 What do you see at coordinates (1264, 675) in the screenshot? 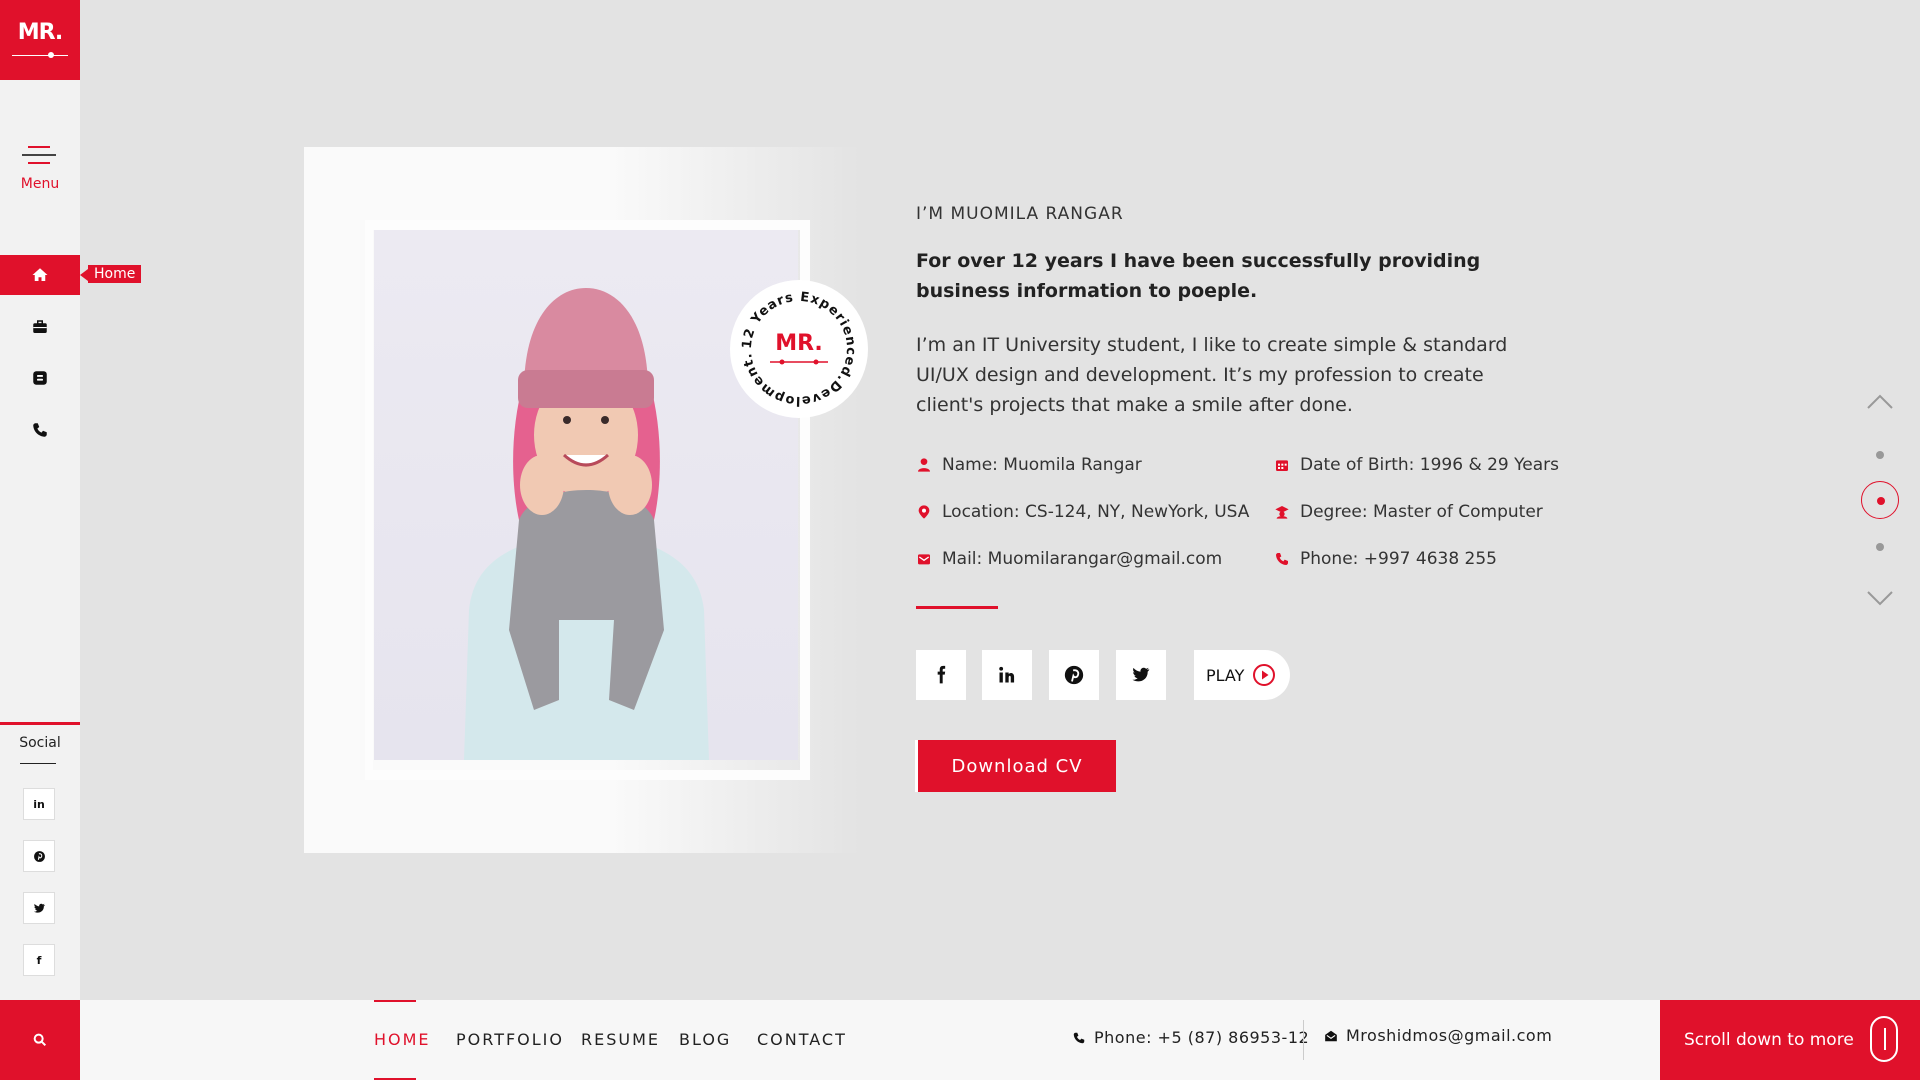
I see `play-icon` at bounding box center [1264, 675].